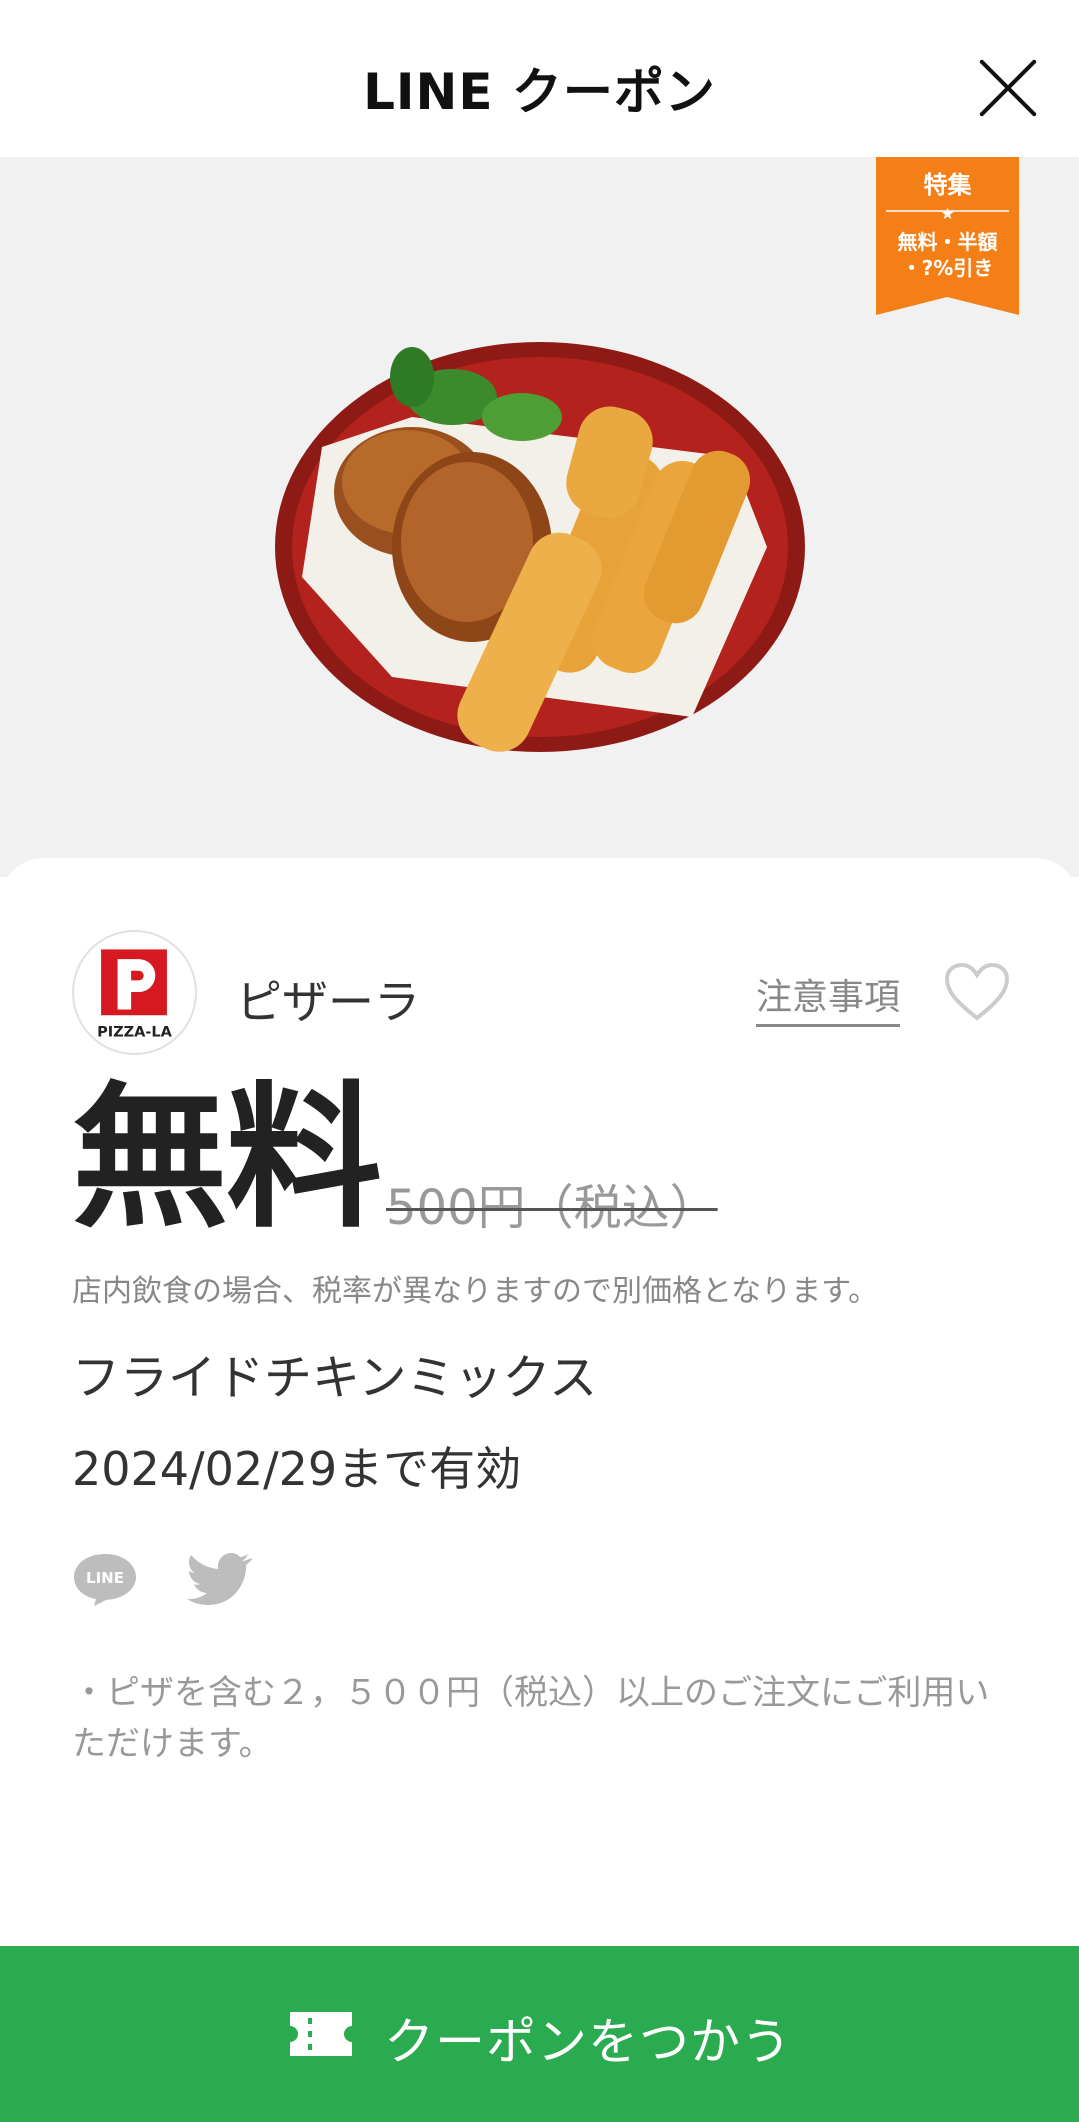  I want to click on coupon-food-image, so click(540, 547).